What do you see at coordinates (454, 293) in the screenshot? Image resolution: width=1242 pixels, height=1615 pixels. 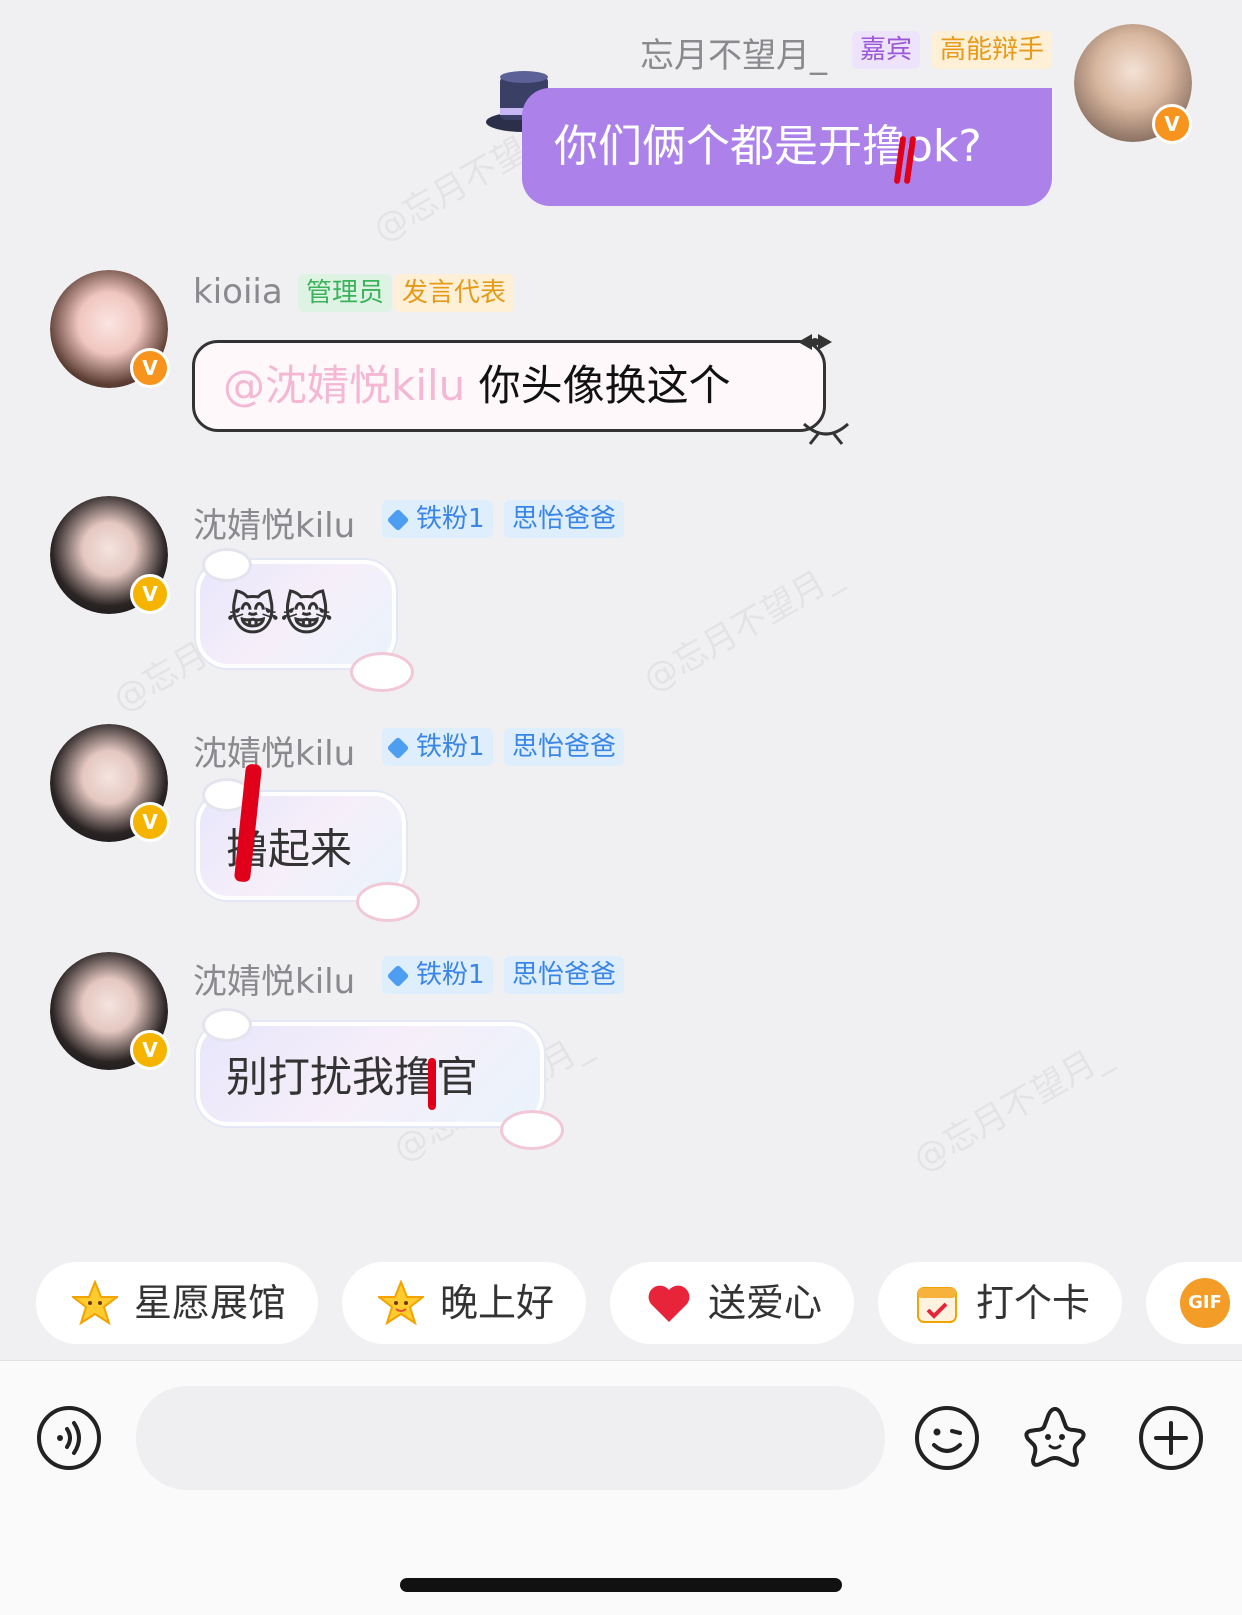 I see `speaker-tag: 发言代表` at bounding box center [454, 293].